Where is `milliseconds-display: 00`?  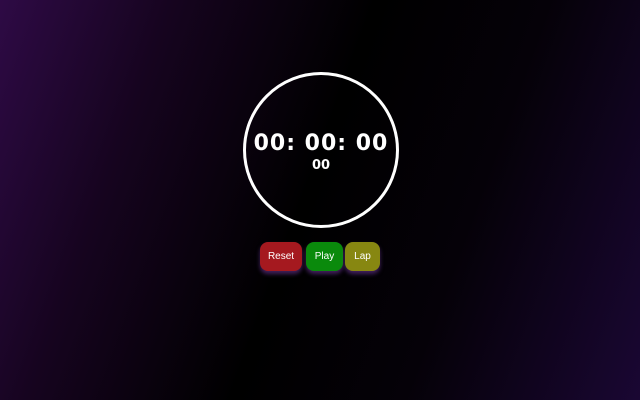
milliseconds-display: 00 is located at coordinates (321, 165).